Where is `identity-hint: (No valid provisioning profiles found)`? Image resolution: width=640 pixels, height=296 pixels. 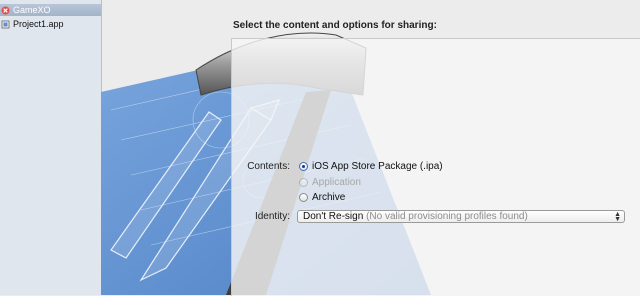
identity-hint: (No valid provisioning profiles found) is located at coordinates (447, 216).